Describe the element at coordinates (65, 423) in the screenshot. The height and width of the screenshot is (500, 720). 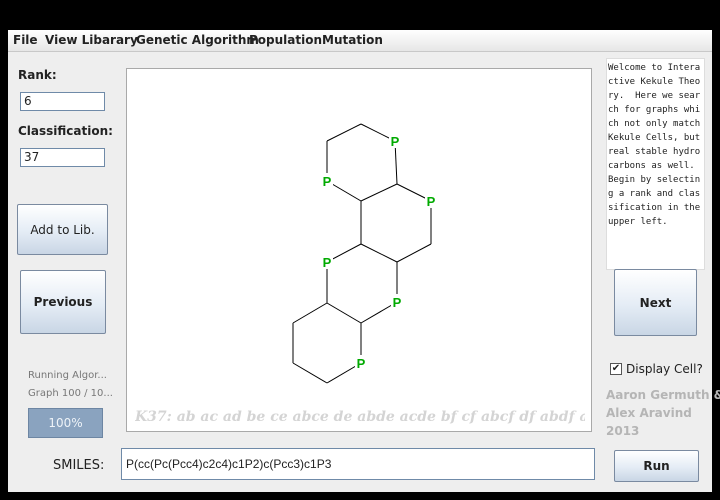
I see `progress-bar: 100%` at that location.